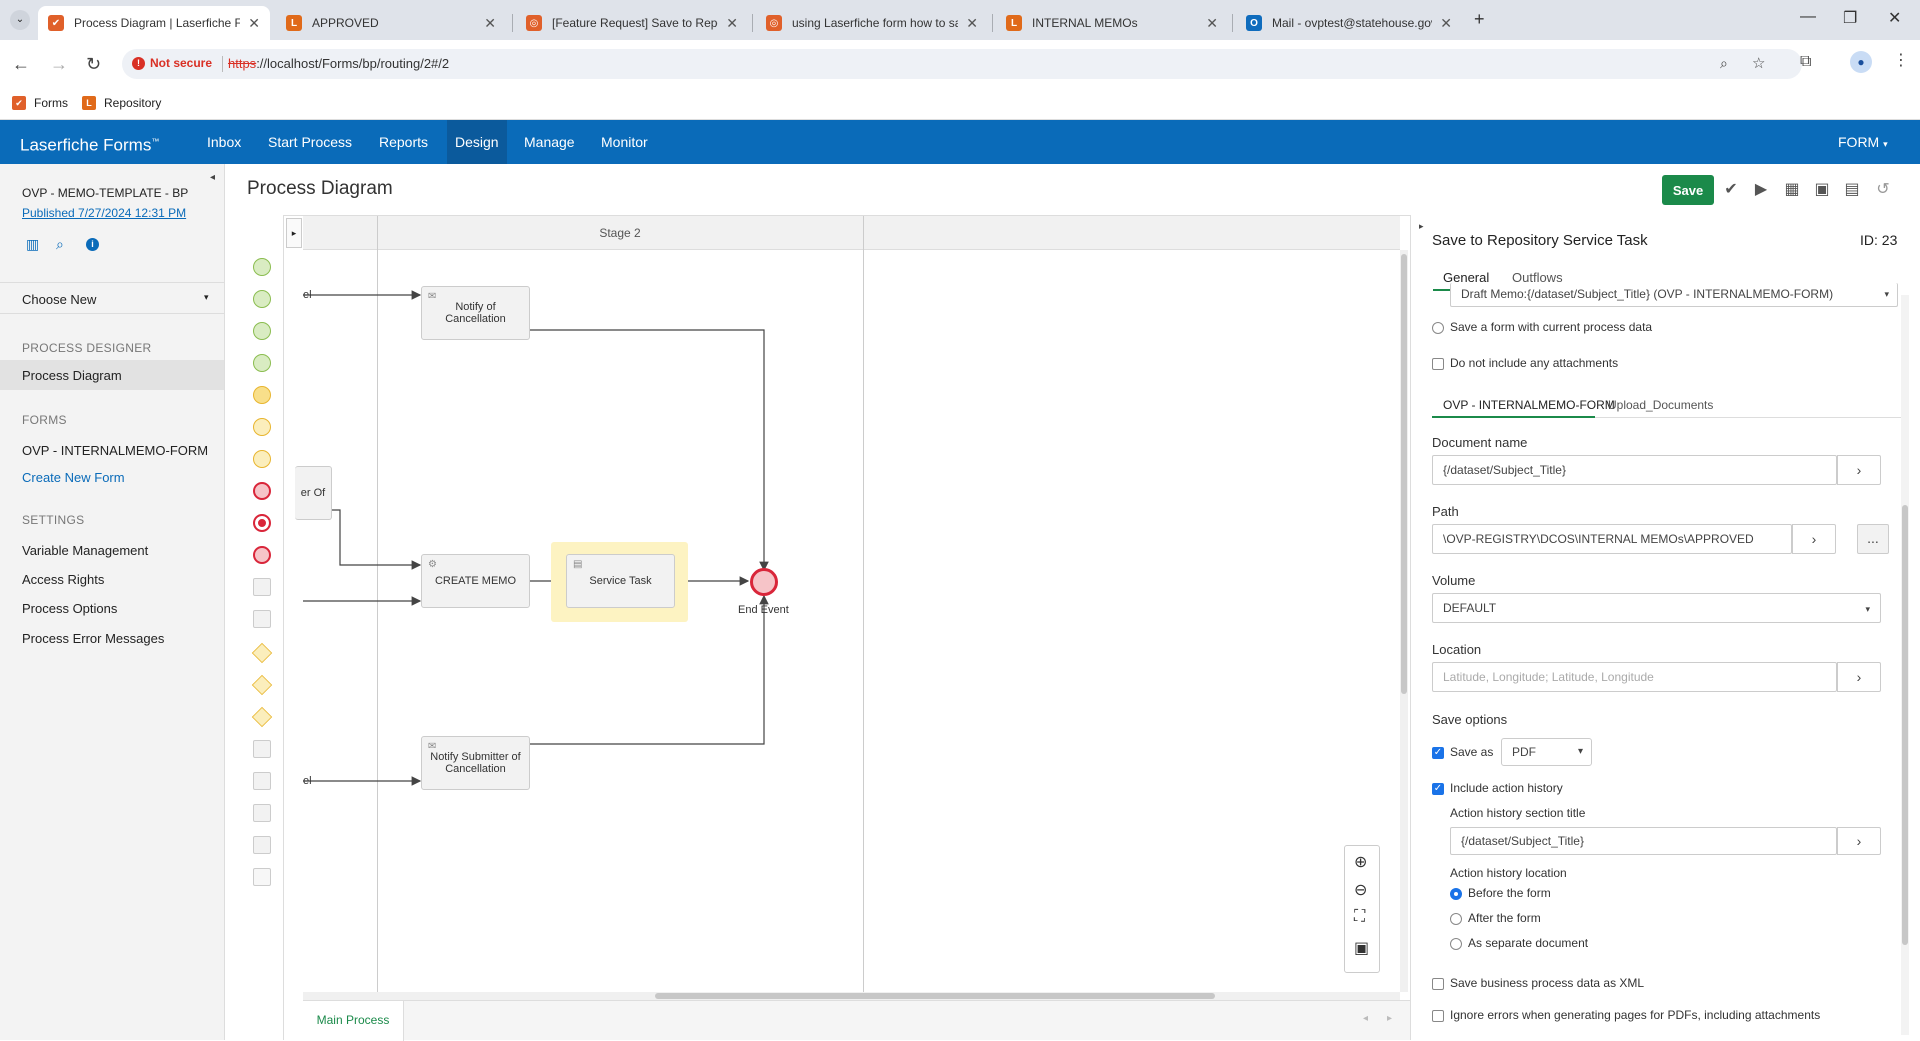 This screenshot has width=1920, height=1041. I want to click on before-form-label: Before the form, so click(1509, 893).